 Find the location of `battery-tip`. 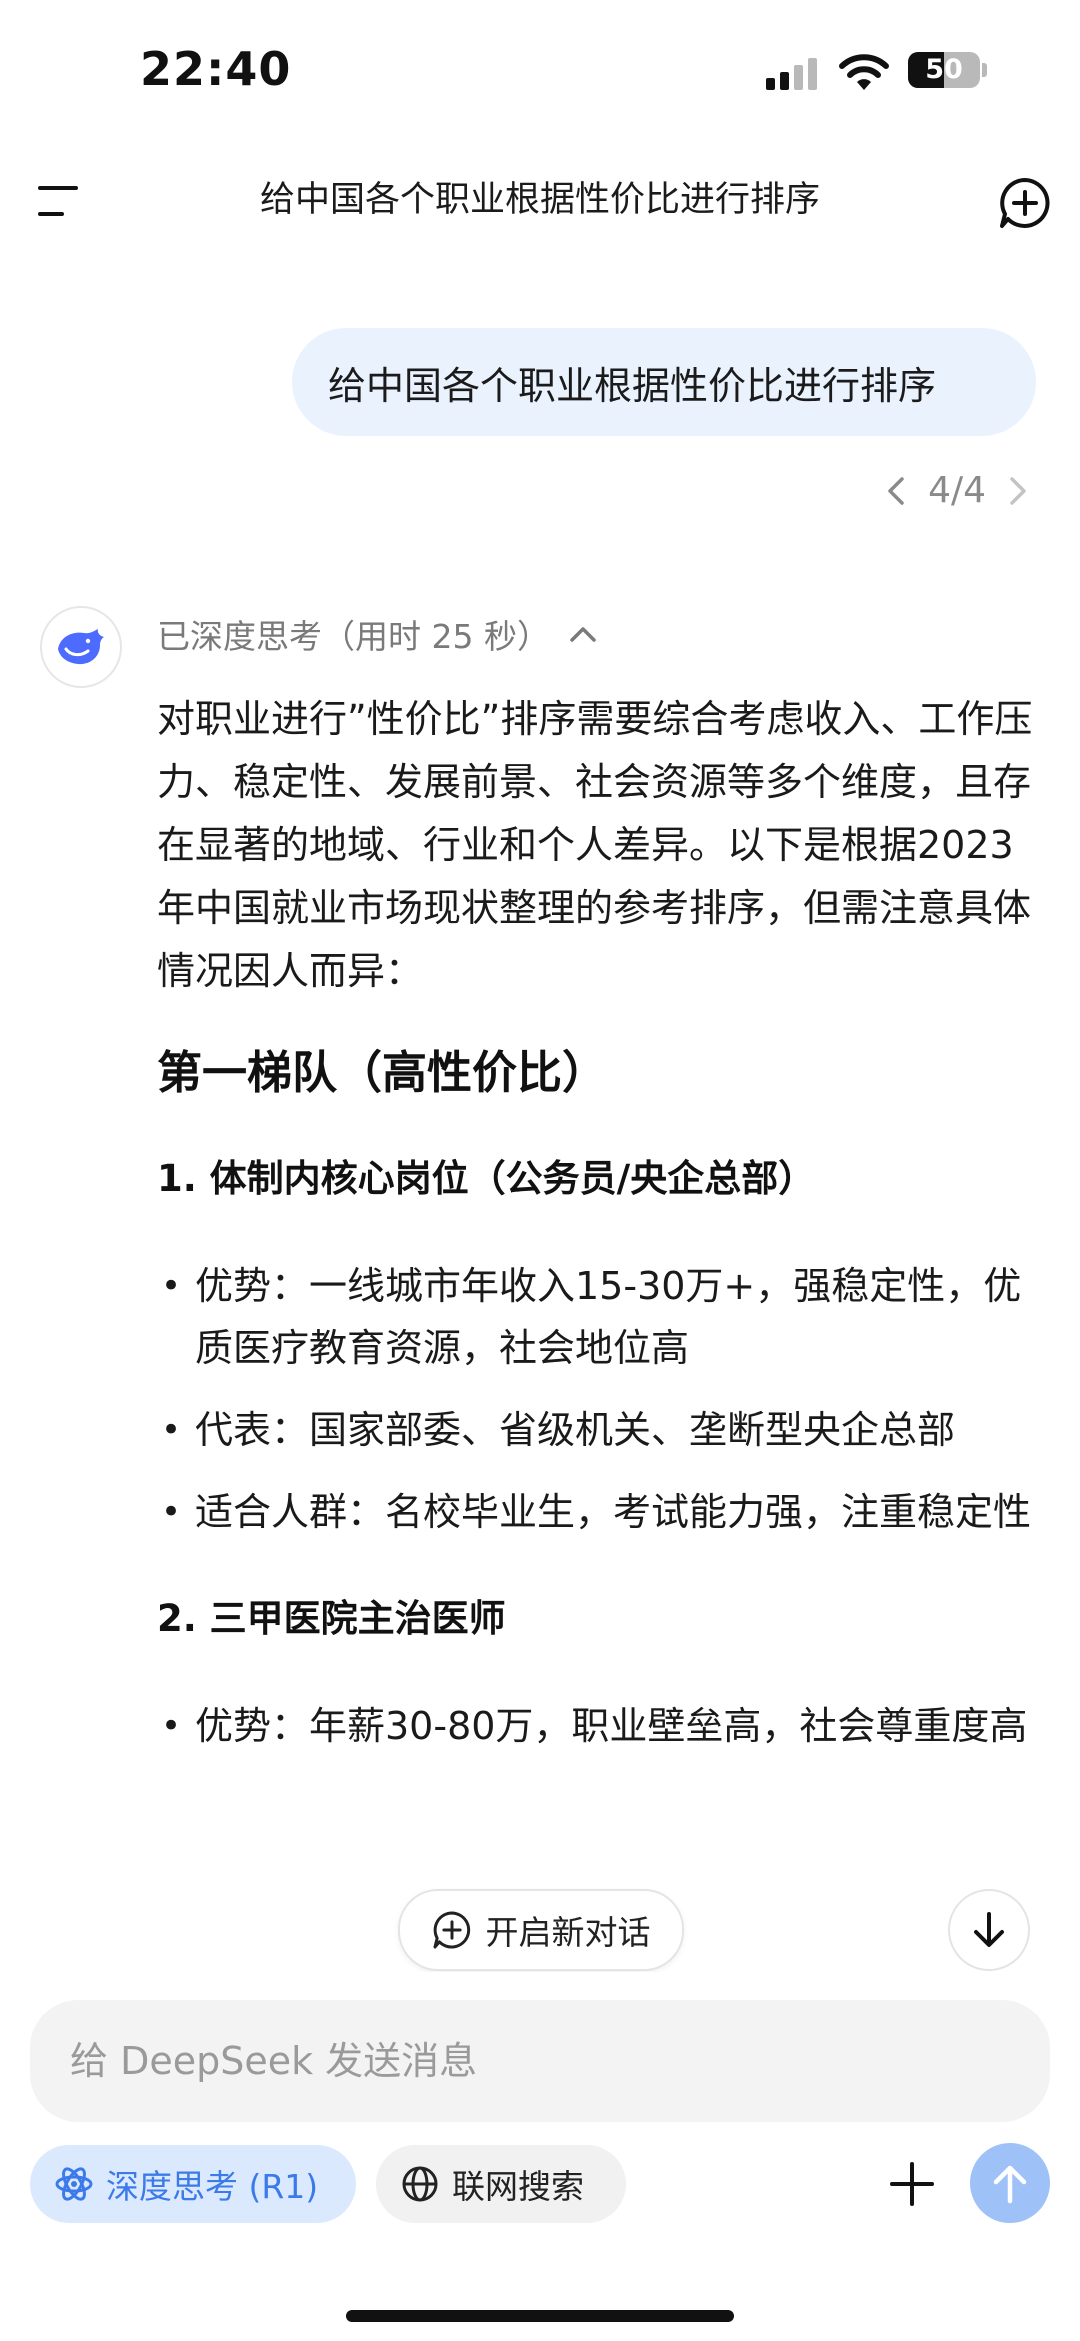

battery-tip is located at coordinates (984, 70).